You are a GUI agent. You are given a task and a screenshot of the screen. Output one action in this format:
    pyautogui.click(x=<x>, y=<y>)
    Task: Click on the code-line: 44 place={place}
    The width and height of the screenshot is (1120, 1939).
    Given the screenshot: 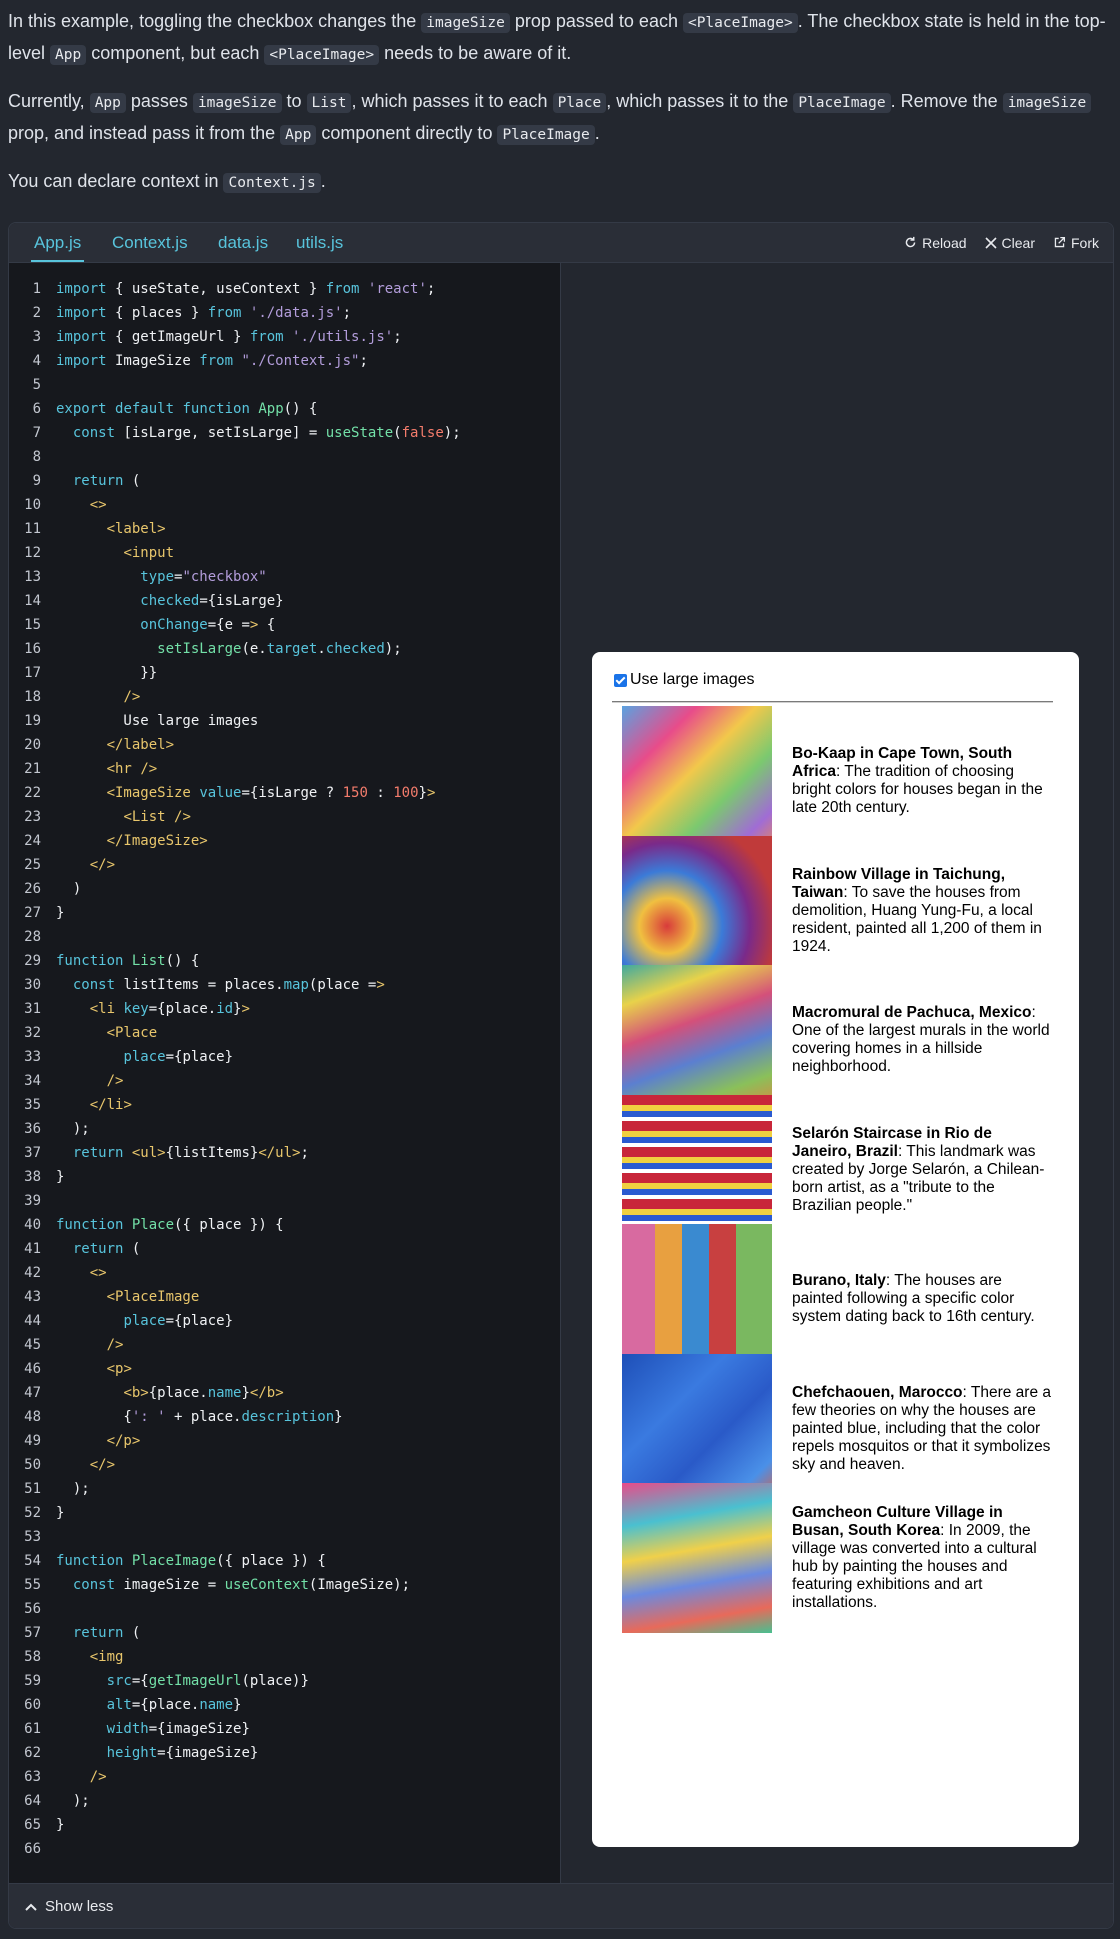 What is the action you would take?
    pyautogui.click(x=121, y=1321)
    